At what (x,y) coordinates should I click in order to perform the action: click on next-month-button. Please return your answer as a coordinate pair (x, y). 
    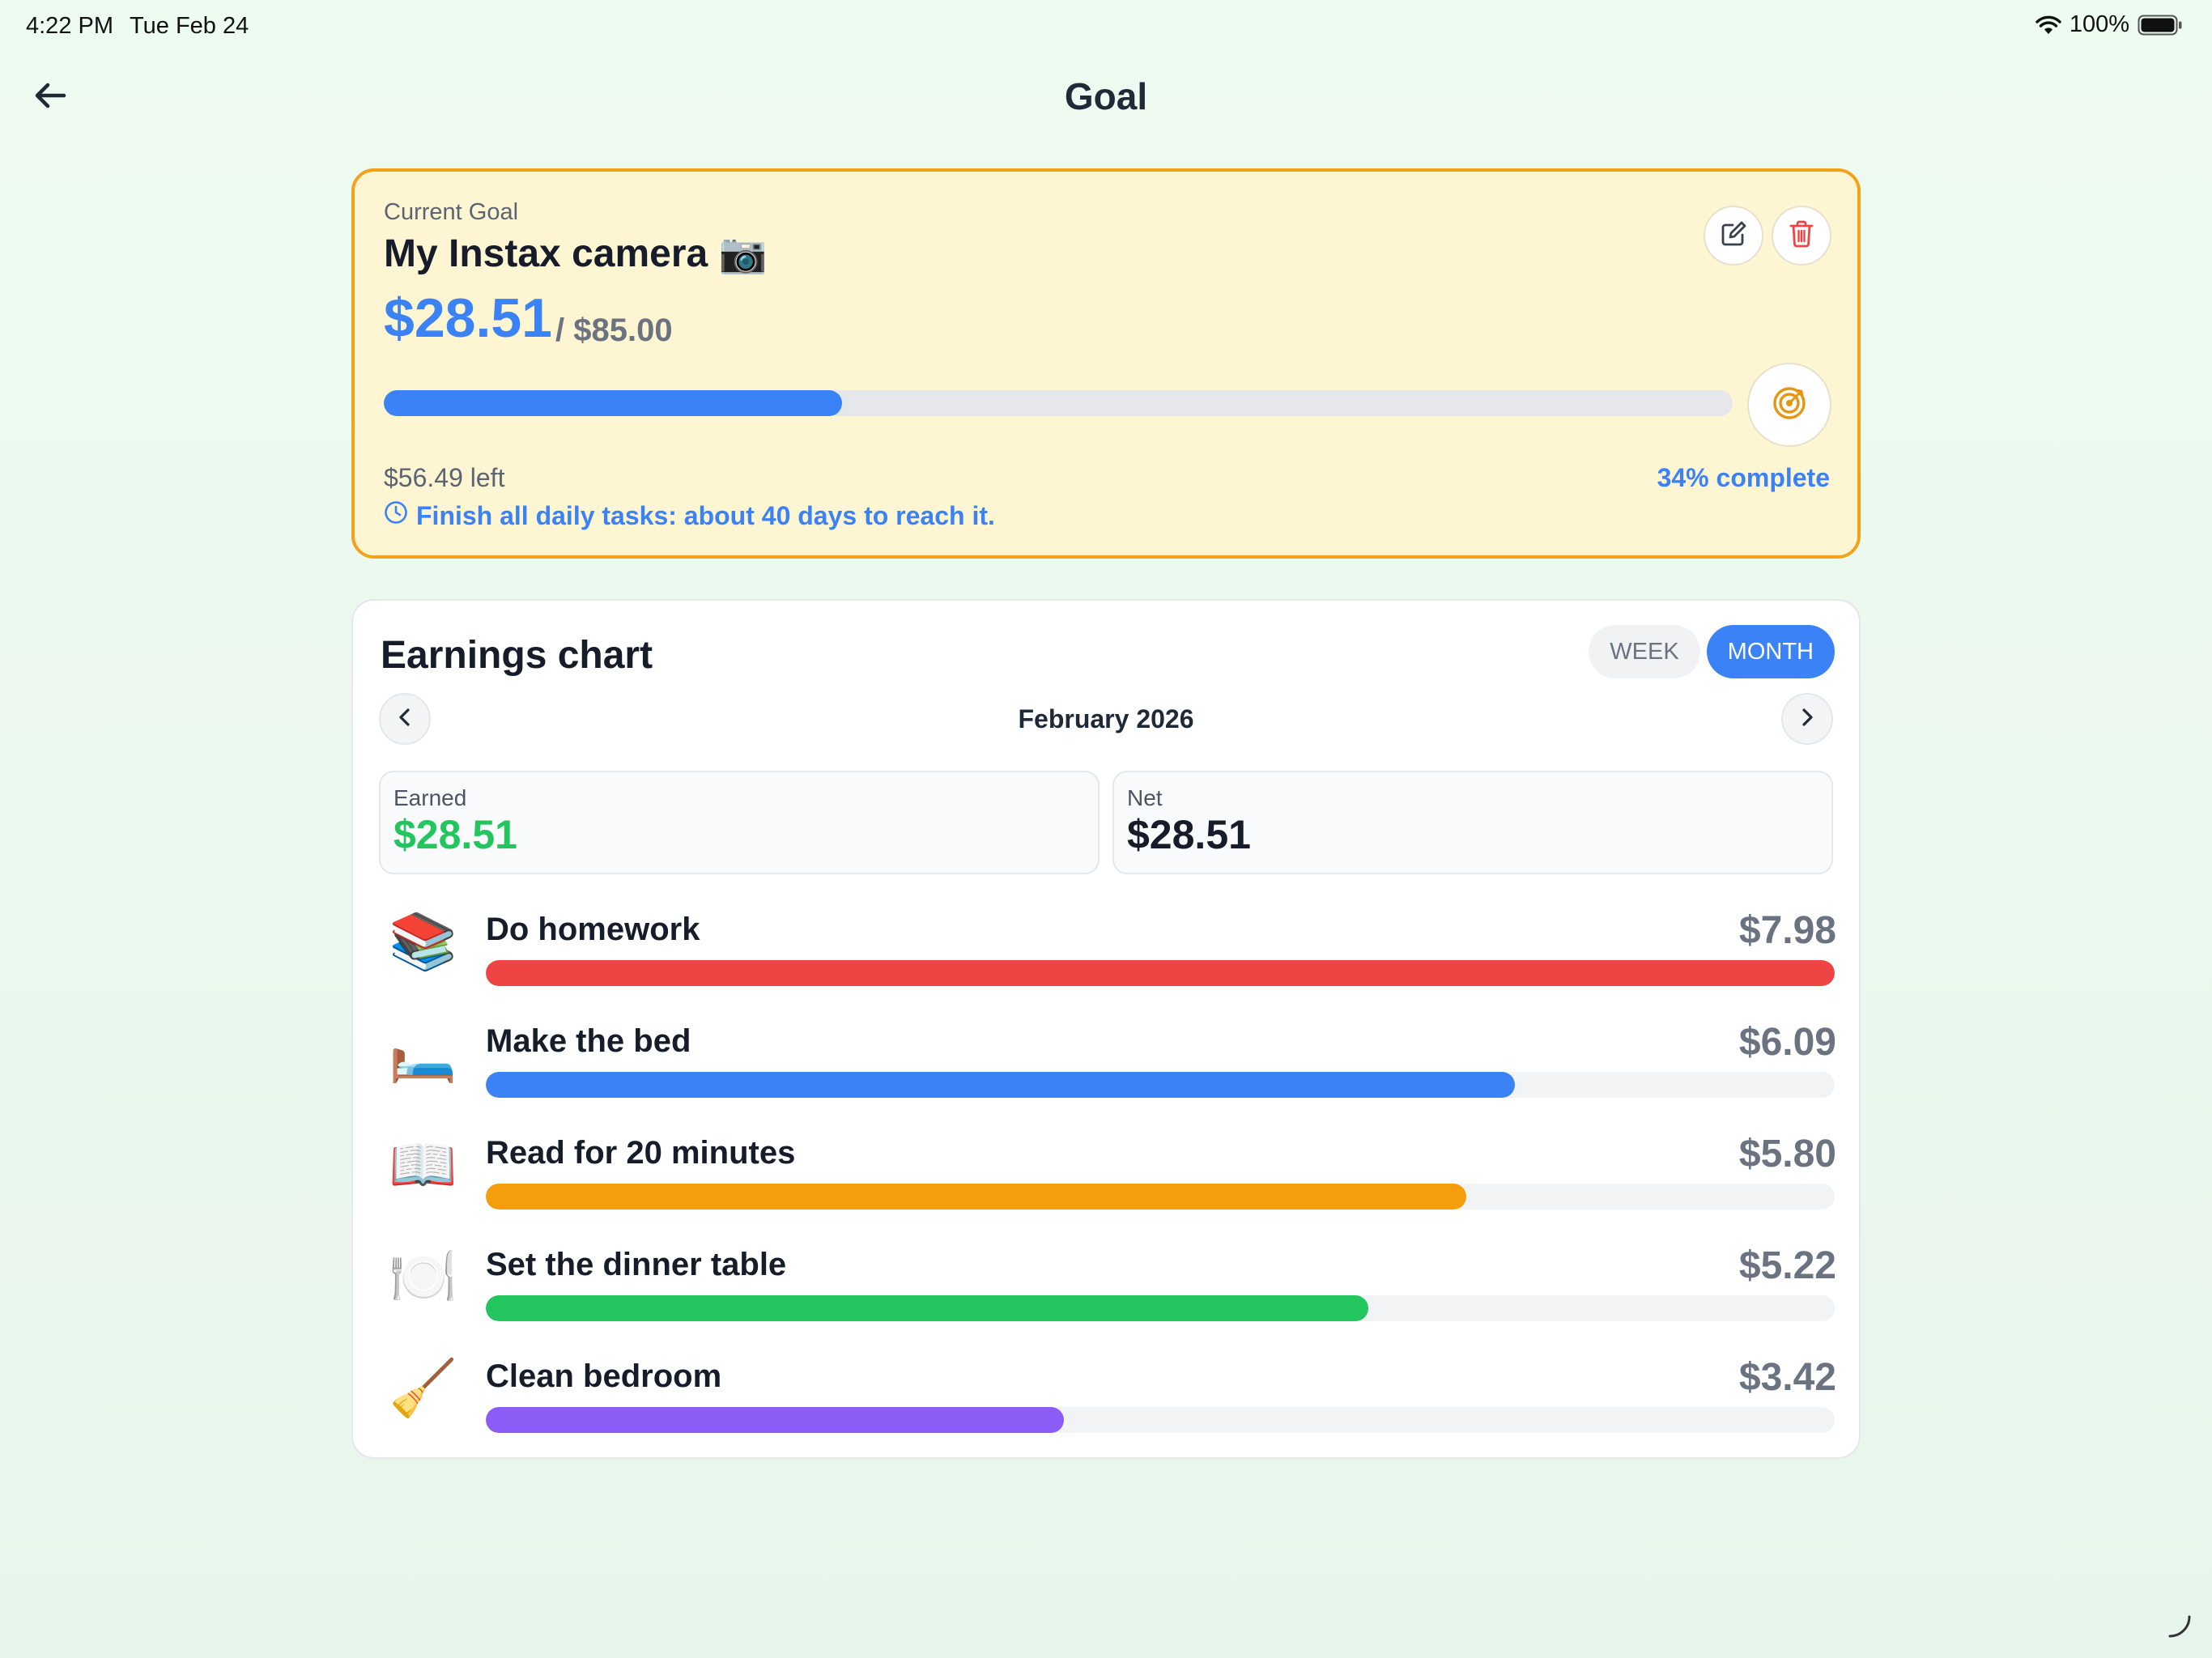
    Looking at the image, I should click on (1807, 719).